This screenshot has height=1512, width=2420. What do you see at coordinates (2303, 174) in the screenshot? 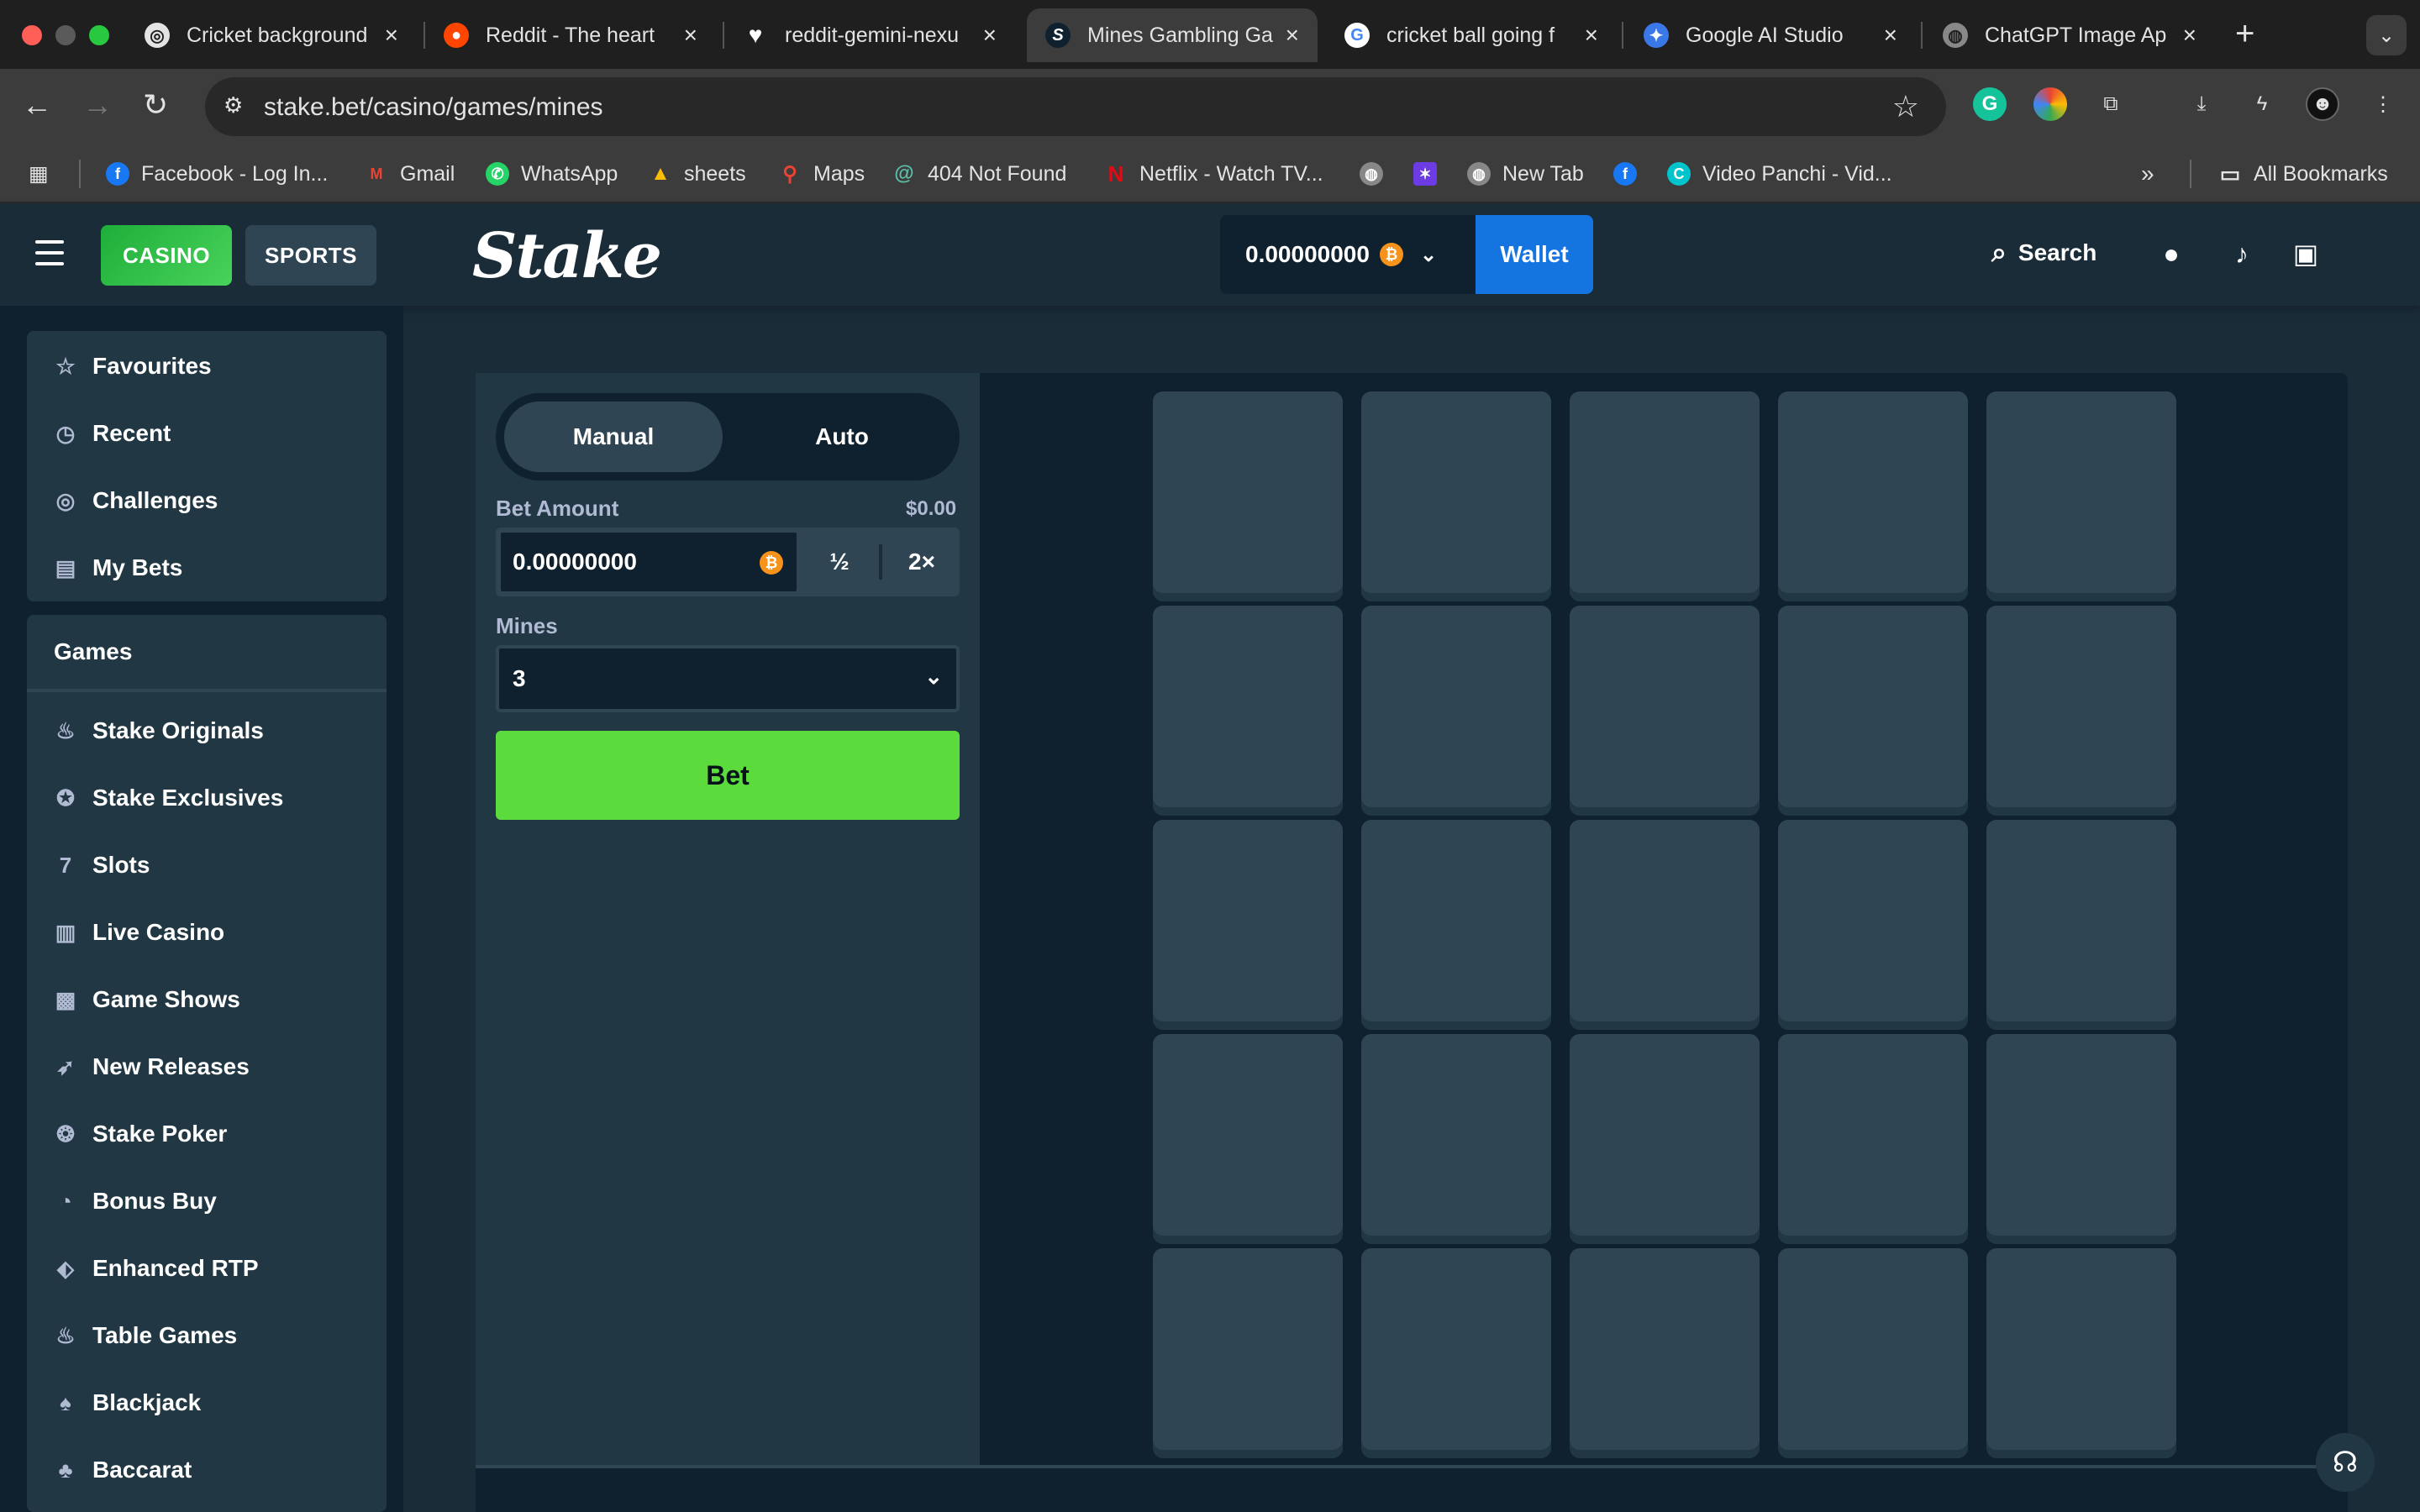
I see `all-bookmarks-folder: ▭ All Bookmarks` at bounding box center [2303, 174].